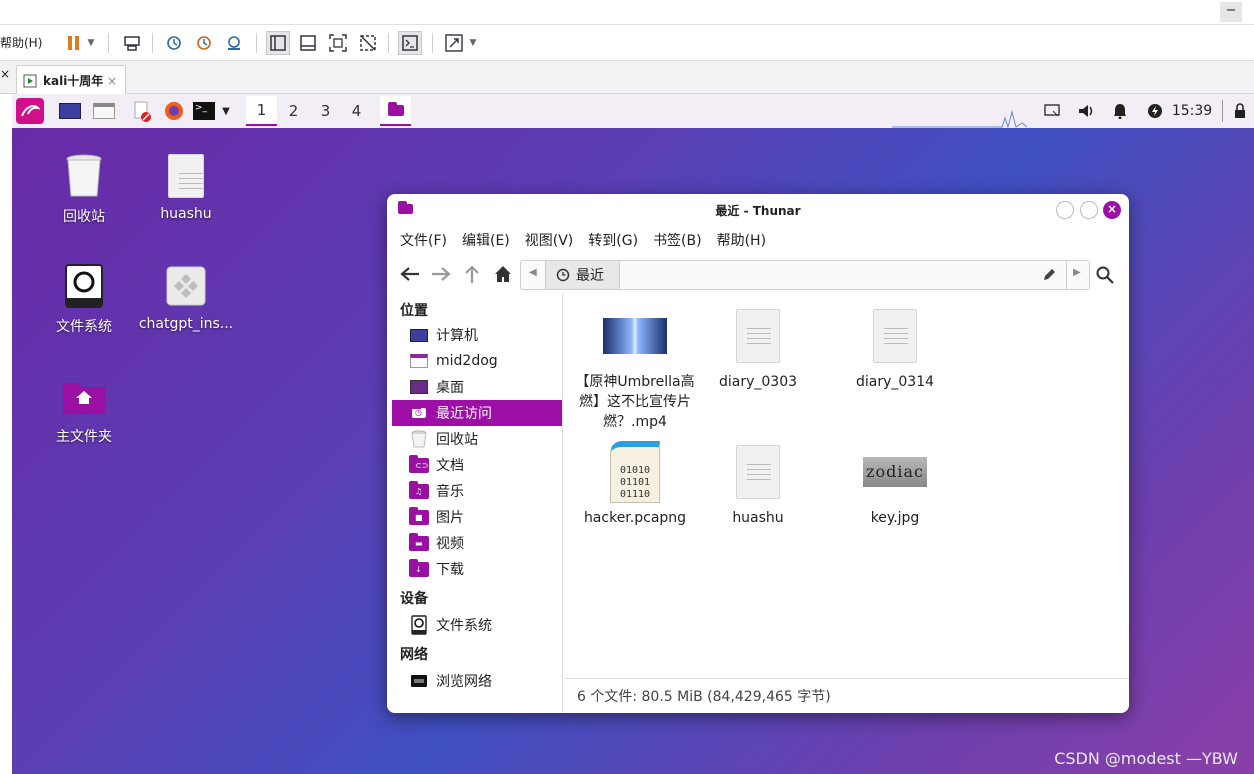  What do you see at coordinates (132, 43) in the screenshot?
I see `send-keys-icon` at bounding box center [132, 43].